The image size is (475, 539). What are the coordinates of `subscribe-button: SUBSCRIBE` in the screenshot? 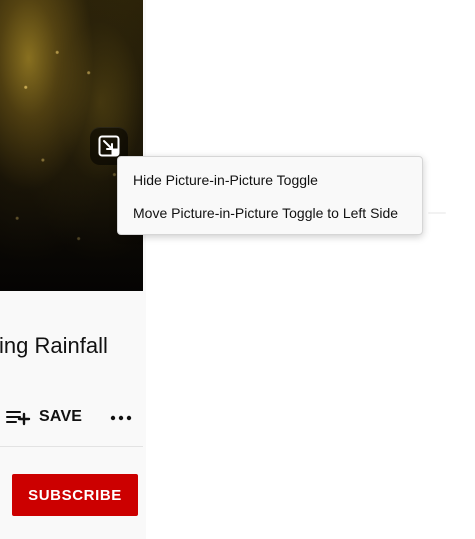 It's located at (75, 495).